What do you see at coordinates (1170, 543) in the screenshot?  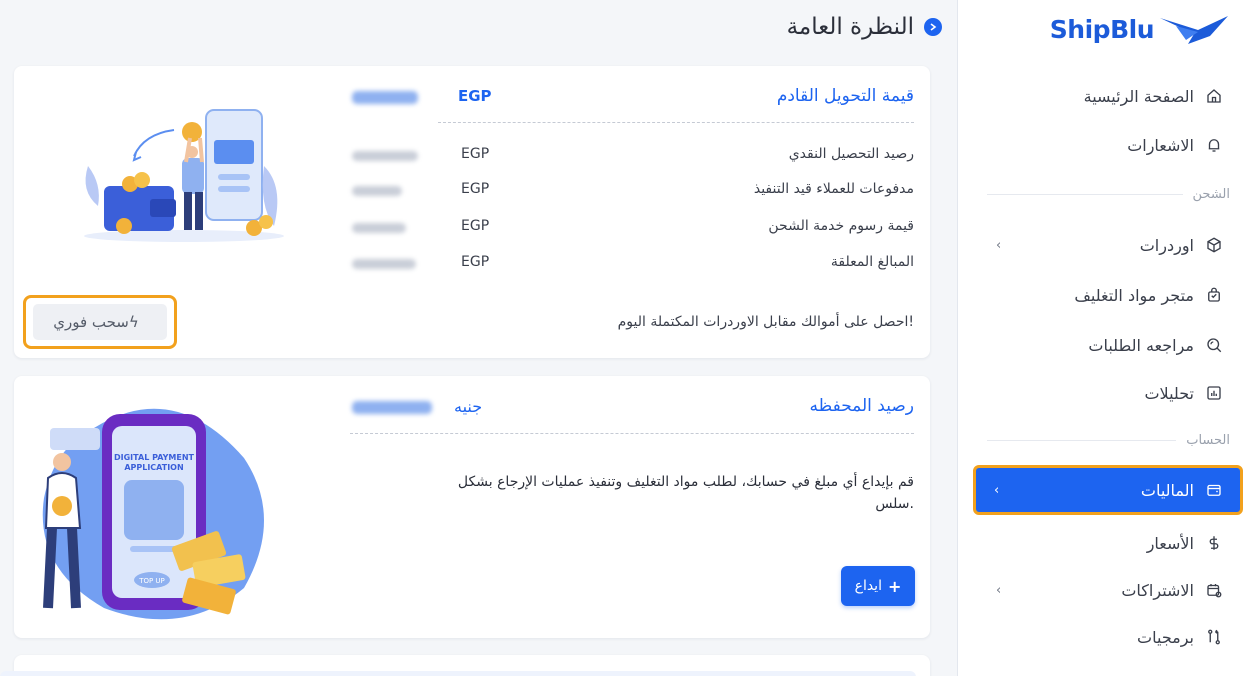 I see `sidebar-item-label: الأسعار` at bounding box center [1170, 543].